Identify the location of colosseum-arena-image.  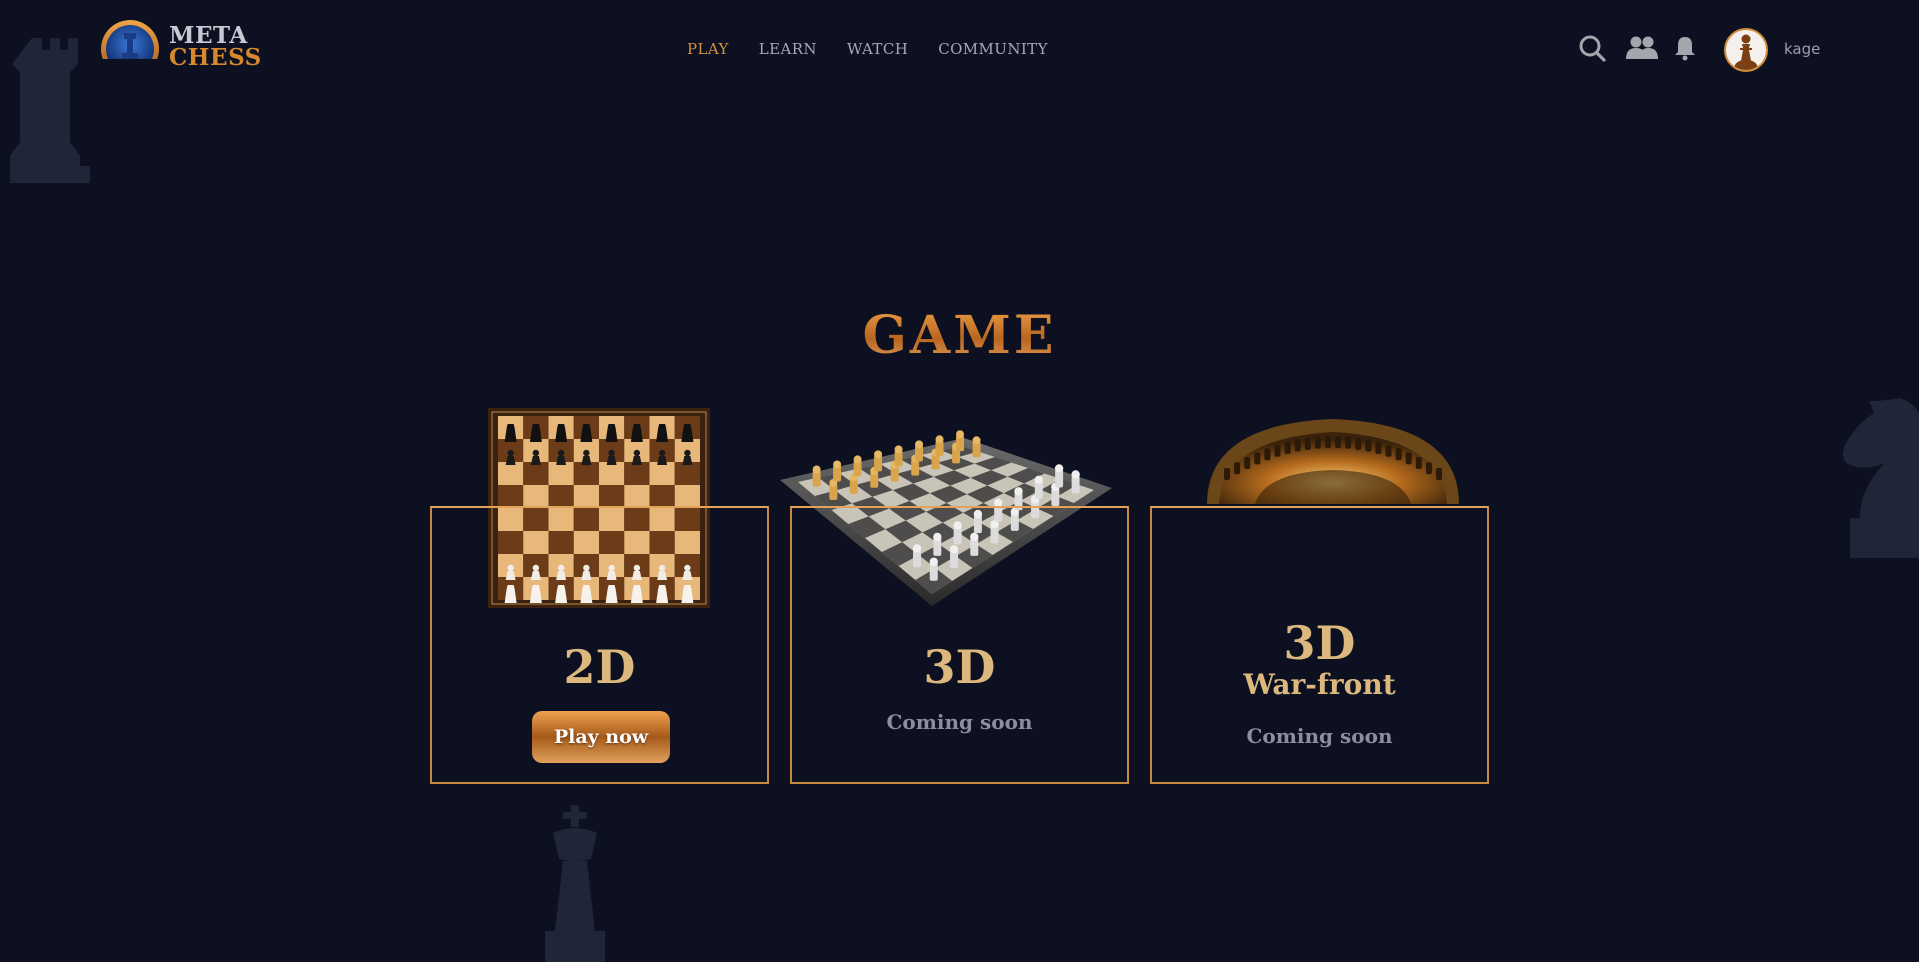
(1333, 461).